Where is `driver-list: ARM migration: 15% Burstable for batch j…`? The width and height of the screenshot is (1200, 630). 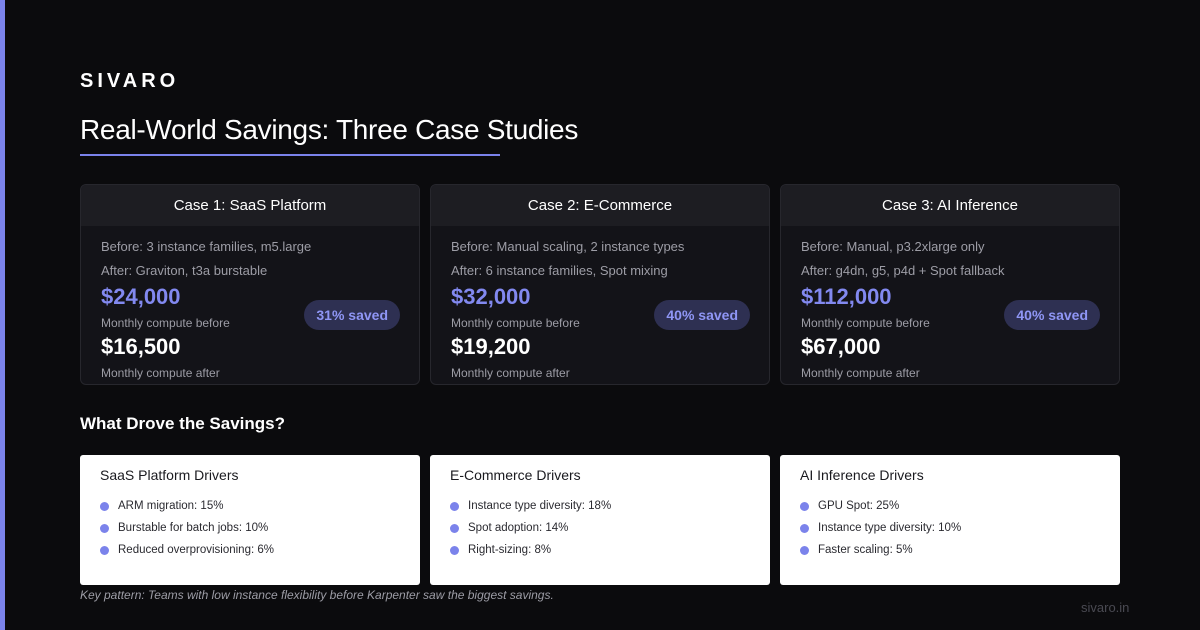 driver-list: ARM migration: 15% Burstable for batch j… is located at coordinates (250, 528).